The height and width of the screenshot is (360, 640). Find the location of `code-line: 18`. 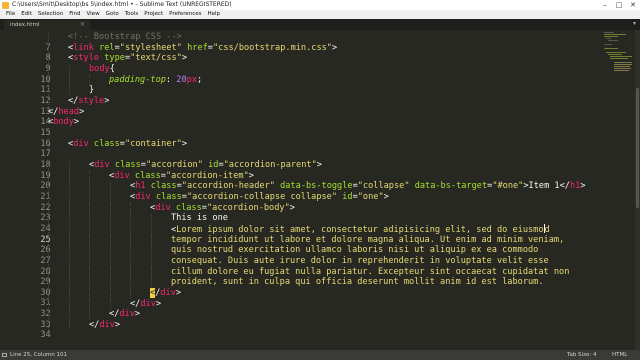

code-line: 18 is located at coordinates (300, 159).